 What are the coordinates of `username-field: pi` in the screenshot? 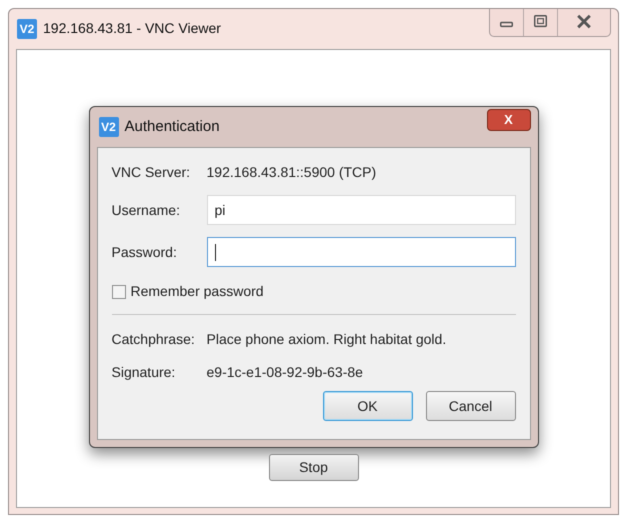 It's located at (361, 210).